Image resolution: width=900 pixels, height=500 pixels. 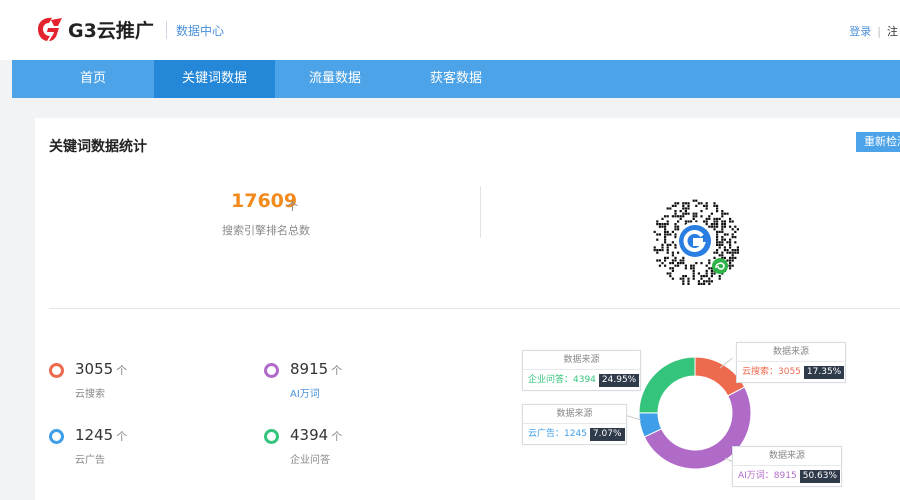 I want to click on callout-body: 云搜索：3055 17.35%, so click(x=791, y=372).